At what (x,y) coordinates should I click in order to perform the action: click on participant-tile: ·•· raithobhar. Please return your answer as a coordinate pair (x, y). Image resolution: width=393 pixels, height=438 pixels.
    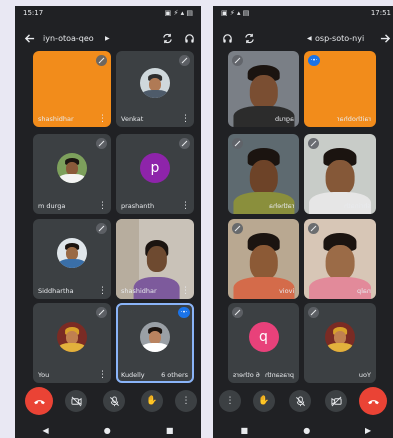
    Looking at the image, I should click on (340, 89).